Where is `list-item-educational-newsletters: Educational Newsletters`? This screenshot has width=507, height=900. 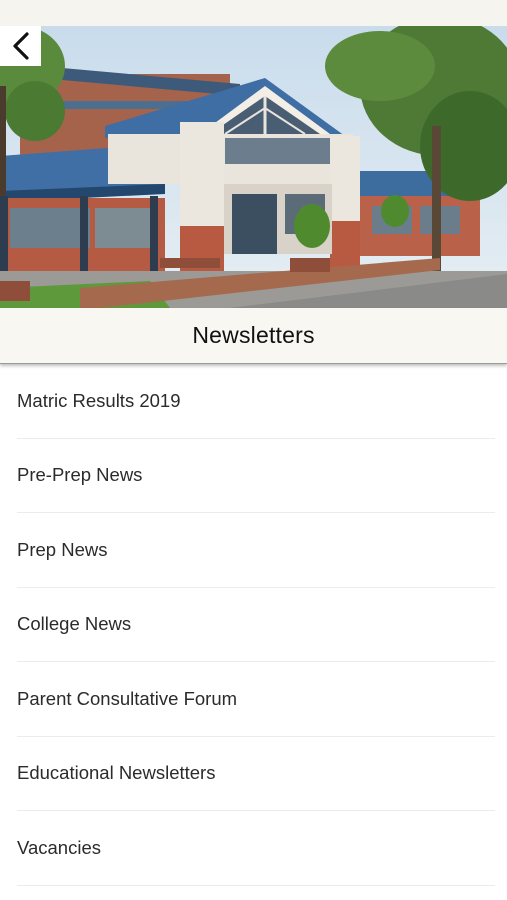 list-item-educational-newsletters: Educational Newsletters is located at coordinates (256, 774).